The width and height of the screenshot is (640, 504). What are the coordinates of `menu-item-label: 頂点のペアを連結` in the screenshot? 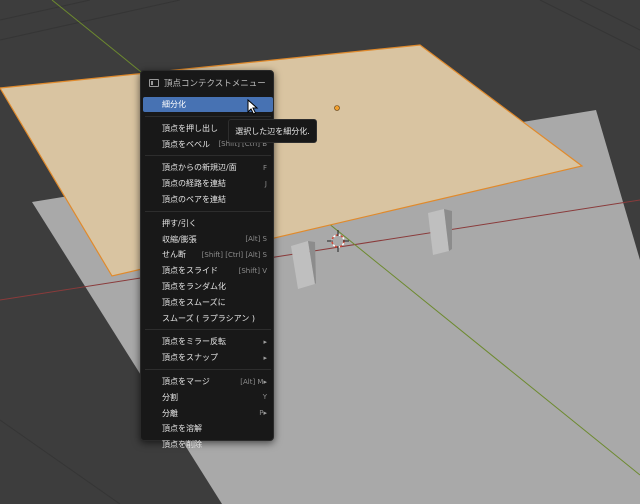 It's located at (194, 199).